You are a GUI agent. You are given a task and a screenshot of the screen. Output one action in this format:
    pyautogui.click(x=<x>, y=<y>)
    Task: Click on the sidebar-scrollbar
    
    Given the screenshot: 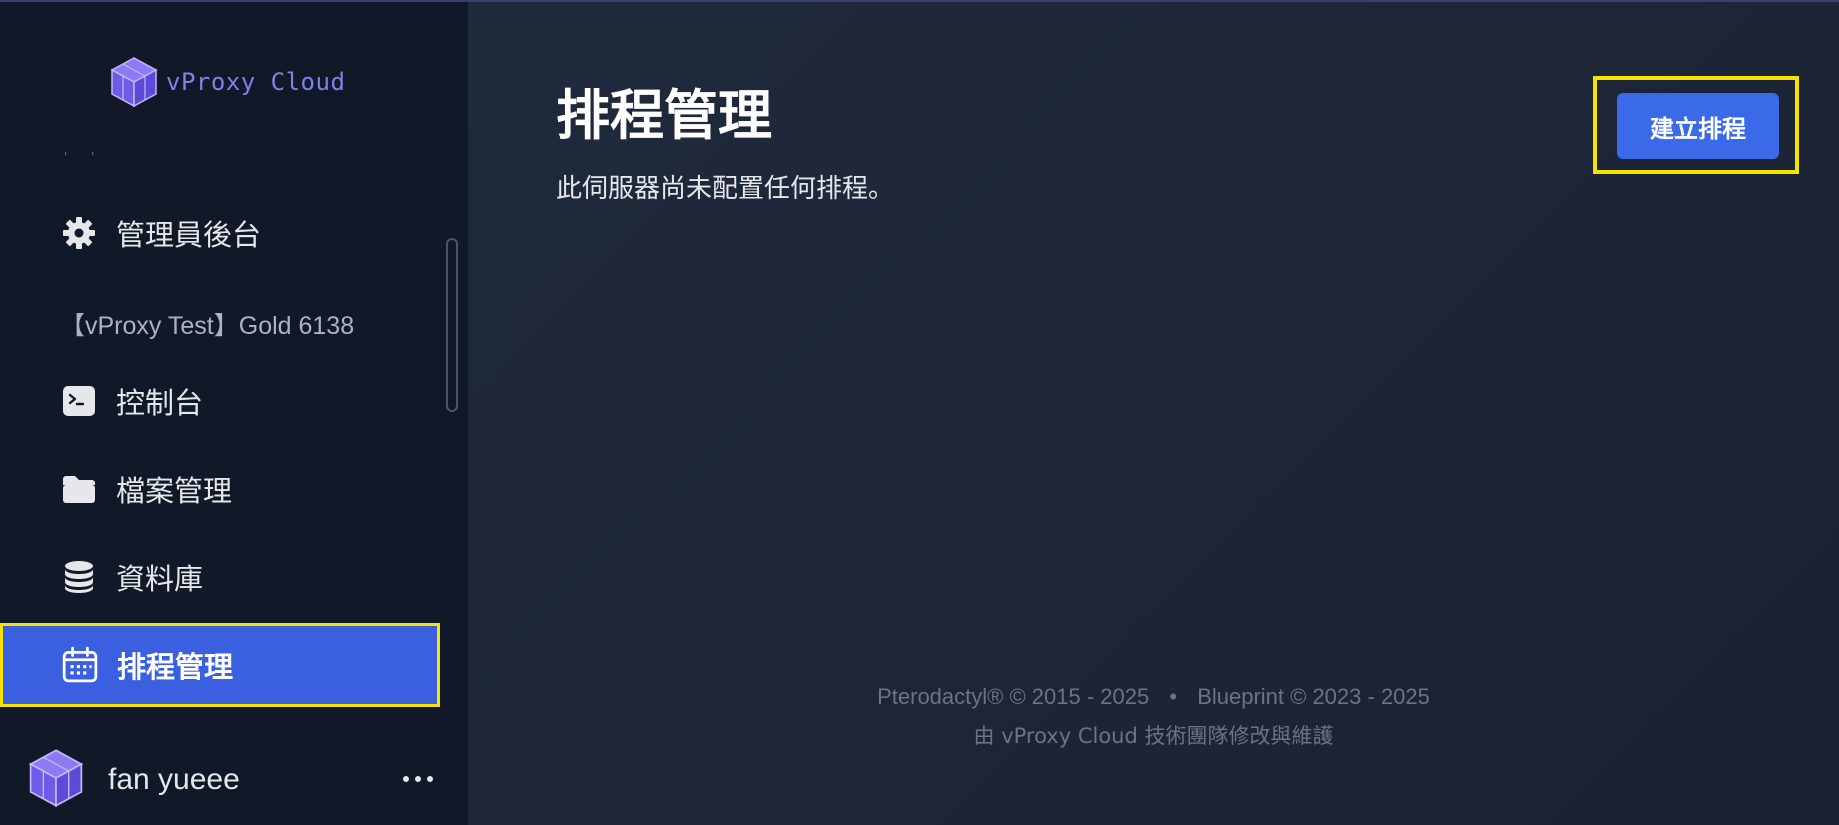 What is the action you would take?
    pyautogui.click(x=452, y=325)
    